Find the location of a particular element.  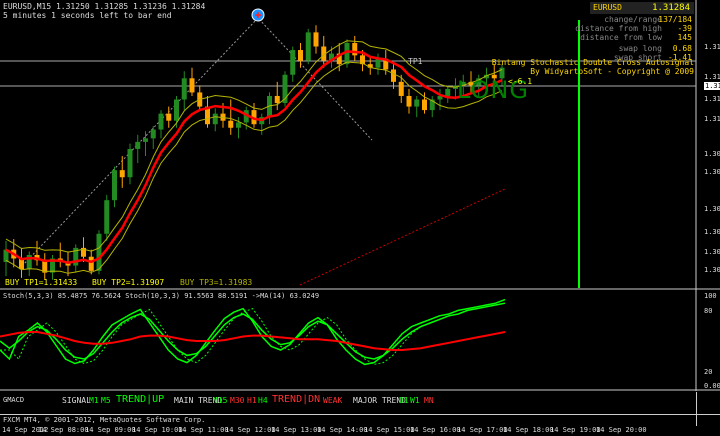

row-label: distance from low is located at coordinates (621, 37).